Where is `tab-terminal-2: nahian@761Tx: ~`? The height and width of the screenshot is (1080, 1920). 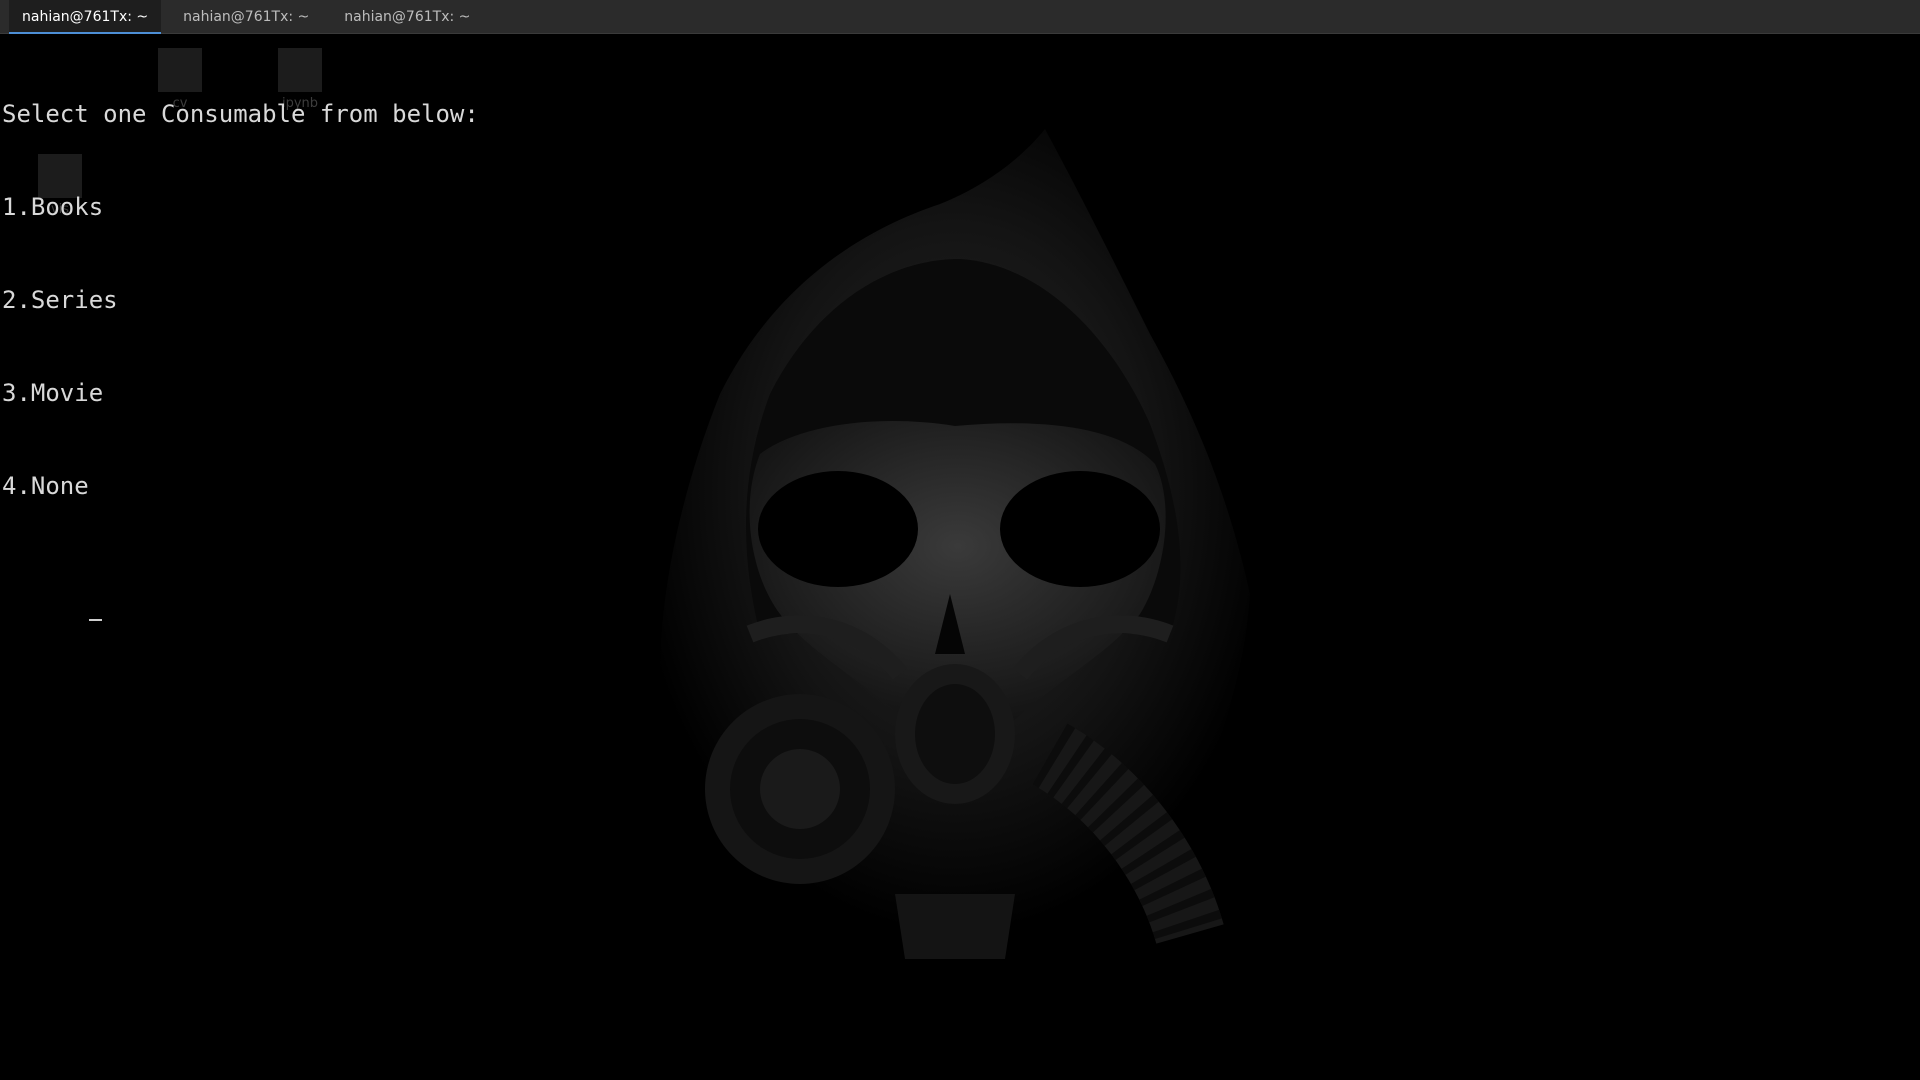 tab-terminal-2: nahian@761Tx: ~ is located at coordinates (246, 16).